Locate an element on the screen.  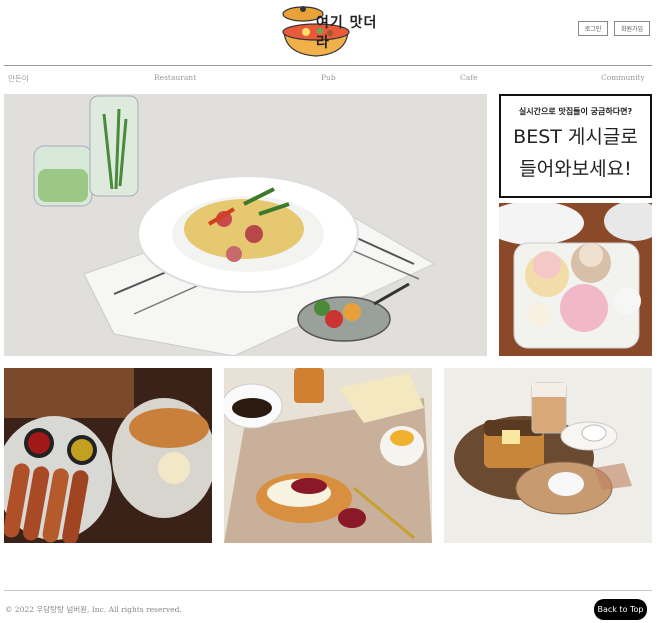
footer-divider is located at coordinates (328, 590).